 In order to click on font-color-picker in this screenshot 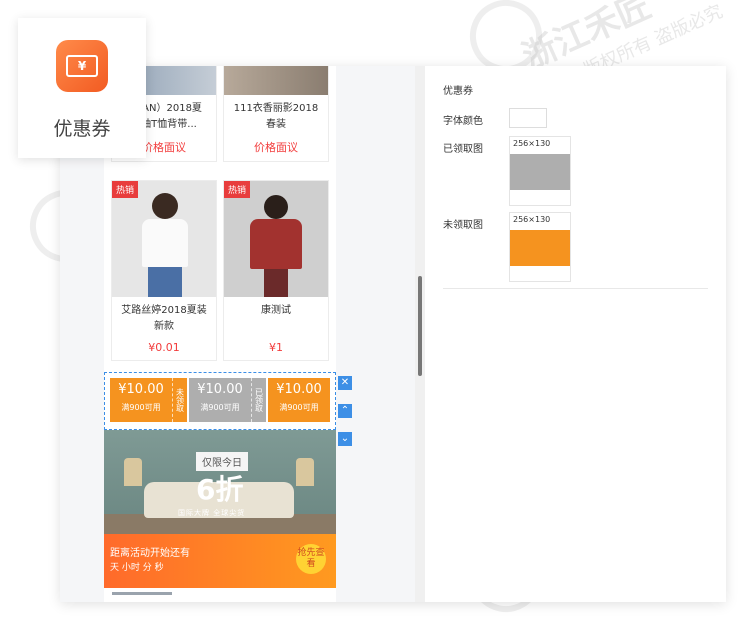, I will do `click(528, 118)`.